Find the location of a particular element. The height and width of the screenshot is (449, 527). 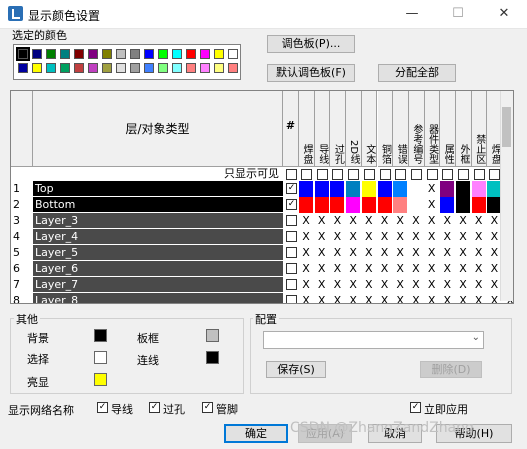

connection-color-swatch is located at coordinates (212, 357).